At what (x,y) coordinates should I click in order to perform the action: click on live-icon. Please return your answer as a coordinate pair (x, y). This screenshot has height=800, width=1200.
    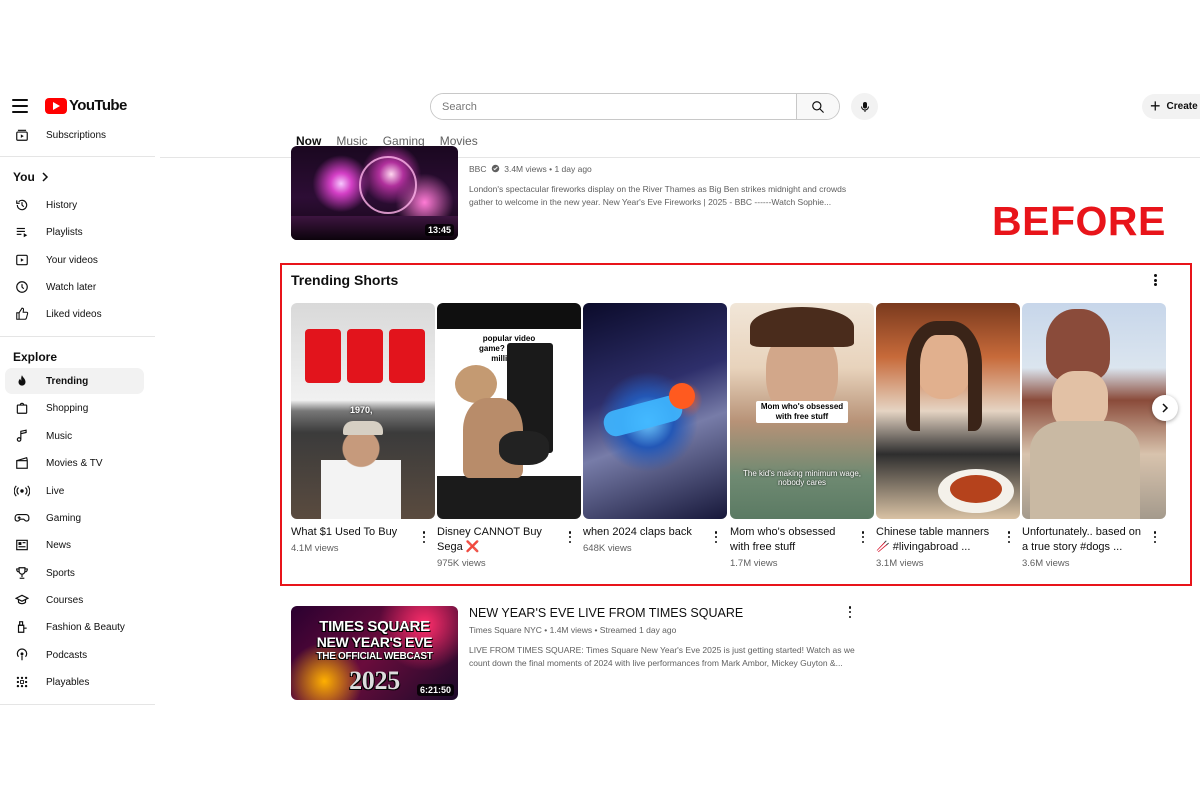
    Looking at the image, I should click on (22, 491).